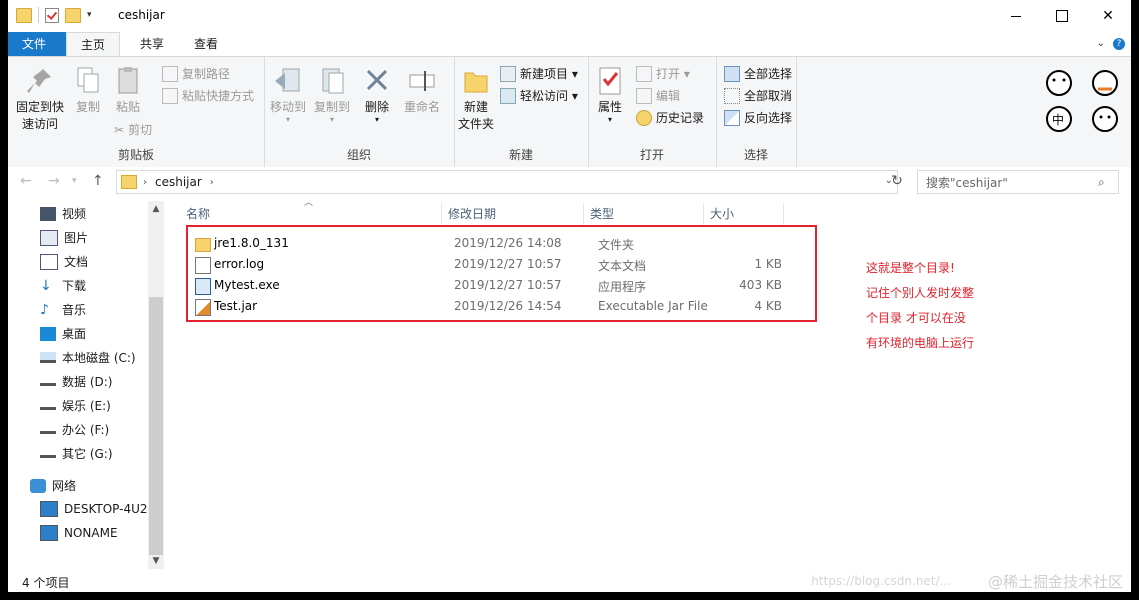 Image resolution: width=1139 pixels, height=600 pixels. I want to click on tab-share: 共享, so click(152, 44).